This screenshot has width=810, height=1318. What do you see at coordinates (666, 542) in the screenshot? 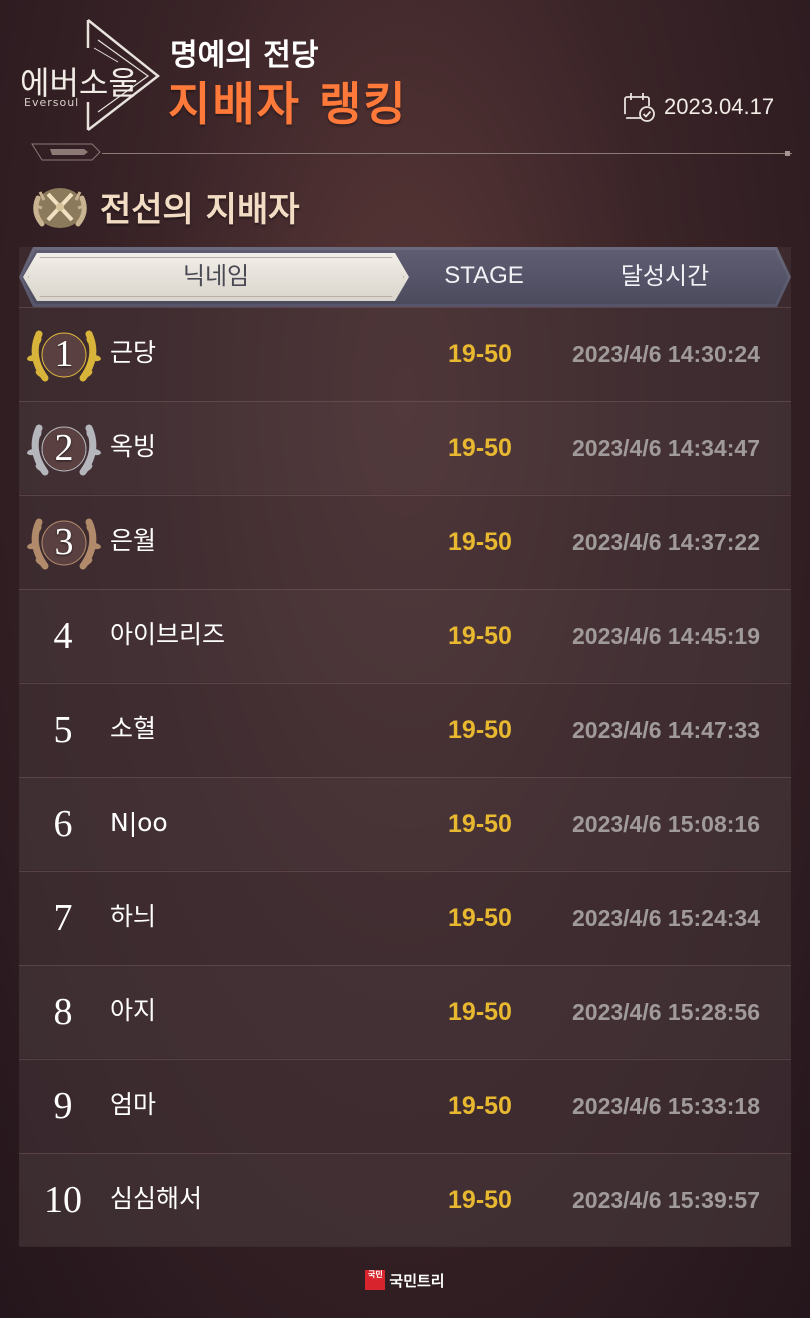
I see `achievement-time: 2023/4/6 14:37:22` at bounding box center [666, 542].